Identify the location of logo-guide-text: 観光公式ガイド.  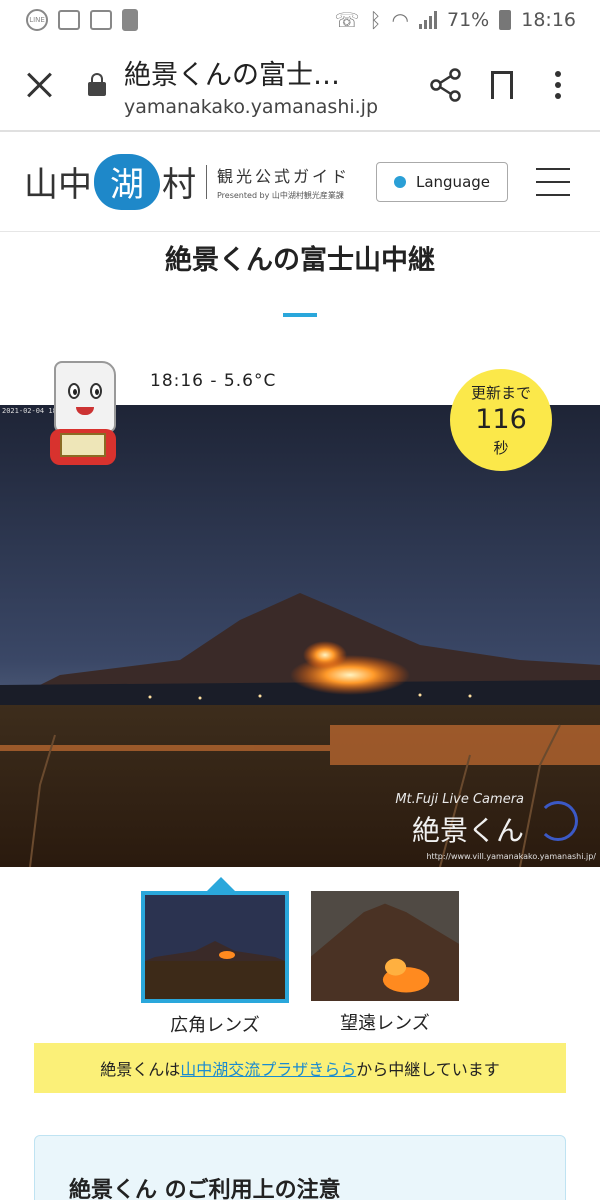
(284, 176).